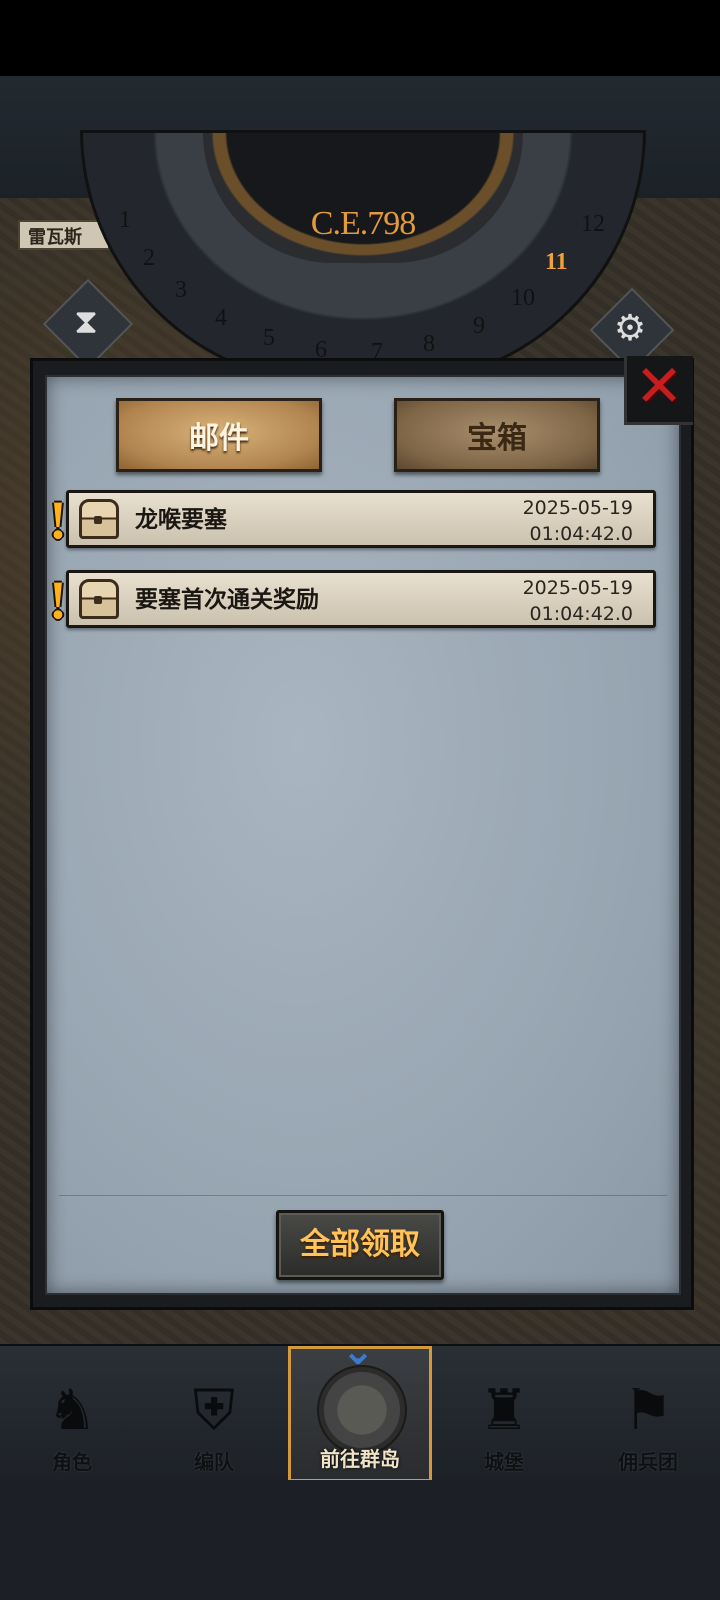  What do you see at coordinates (352, 519) in the screenshot?
I see `mail-item: ! 龙喉要塞 2025-05-19 01:04:42.0` at bounding box center [352, 519].